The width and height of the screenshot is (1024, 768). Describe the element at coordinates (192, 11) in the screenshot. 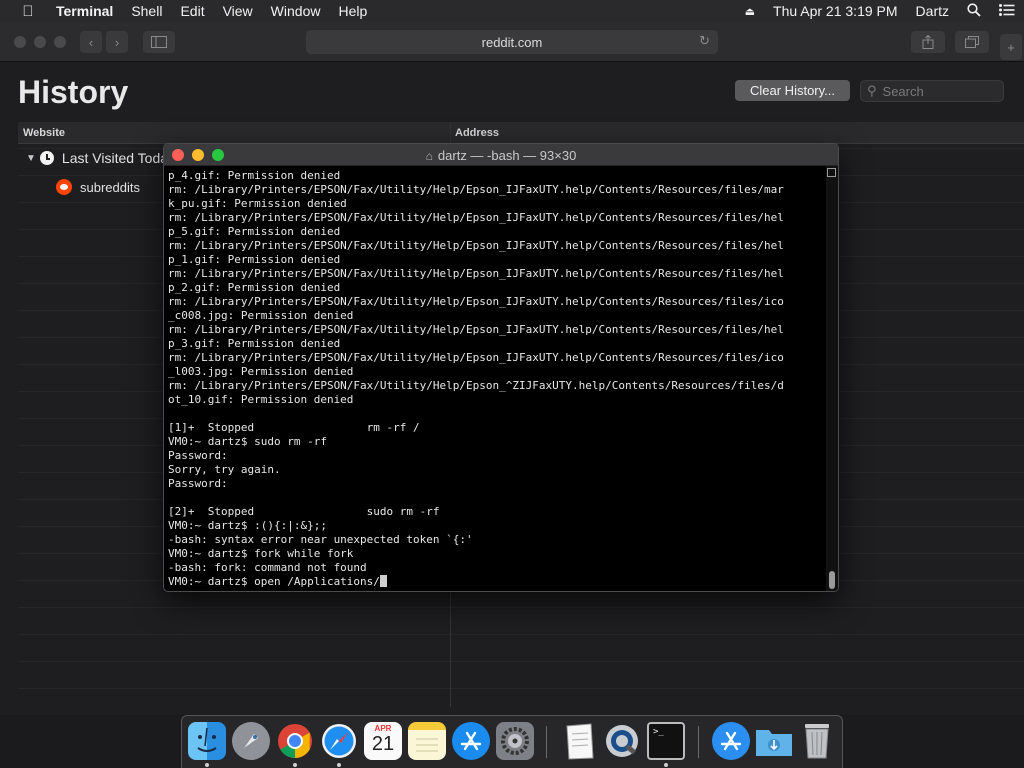

I see `menu-edit: Edit` at that location.